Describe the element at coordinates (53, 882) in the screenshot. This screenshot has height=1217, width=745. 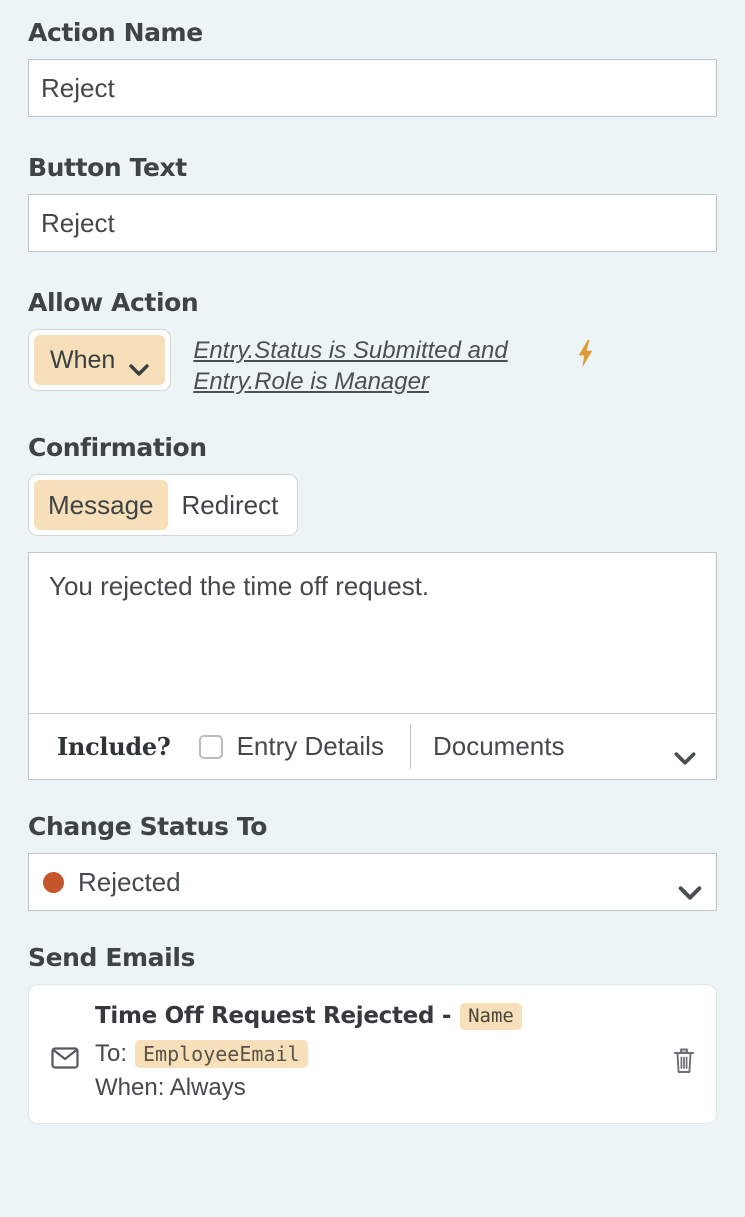
I see `status-color-dot` at that location.